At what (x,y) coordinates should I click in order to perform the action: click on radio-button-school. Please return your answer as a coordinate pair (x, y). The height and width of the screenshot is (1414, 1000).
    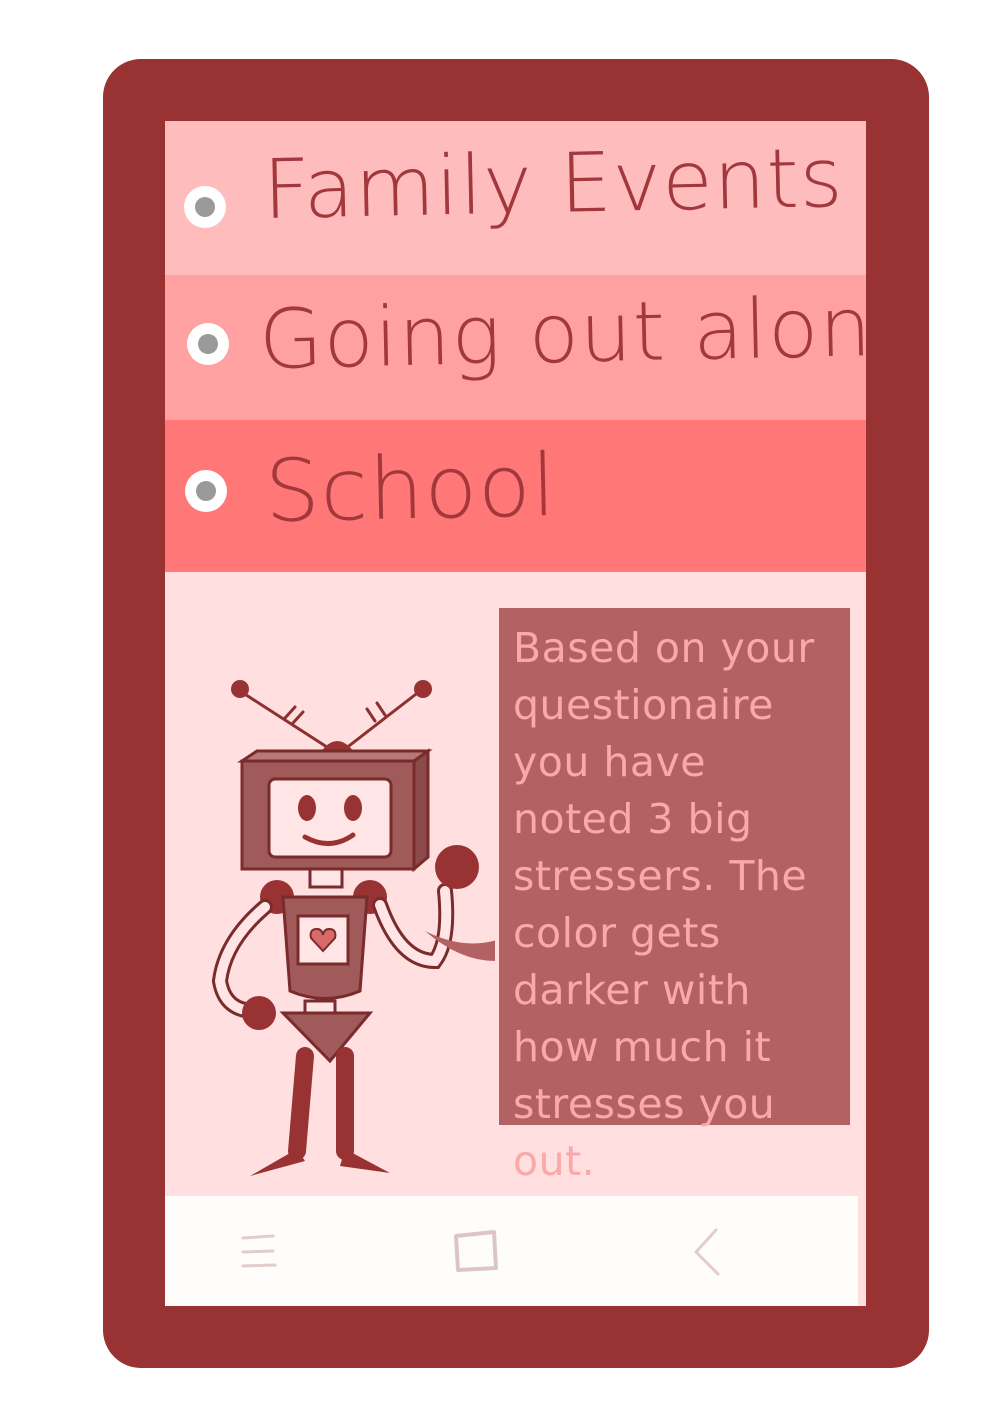
    Looking at the image, I should click on (206, 491).